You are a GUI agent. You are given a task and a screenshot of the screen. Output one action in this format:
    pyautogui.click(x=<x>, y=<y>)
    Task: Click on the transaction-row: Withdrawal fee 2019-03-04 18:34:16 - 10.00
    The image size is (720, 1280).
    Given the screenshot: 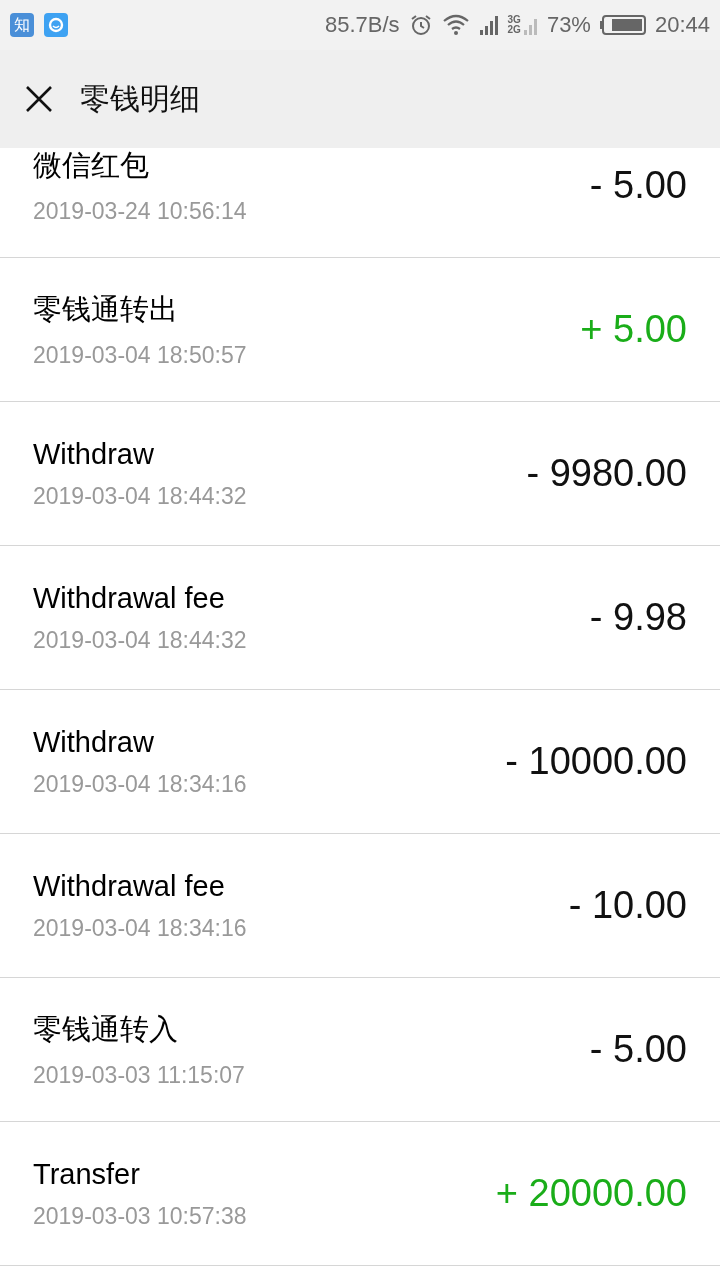 What is the action you would take?
    pyautogui.click(x=360, y=906)
    